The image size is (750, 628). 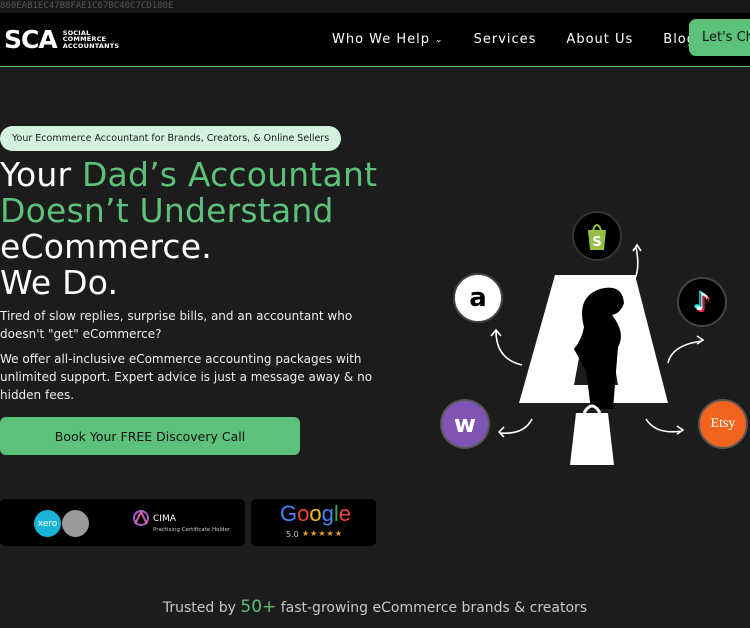 I want to click on cima-logo: CIMA Practising Certificate Holder, so click(x=180, y=521).